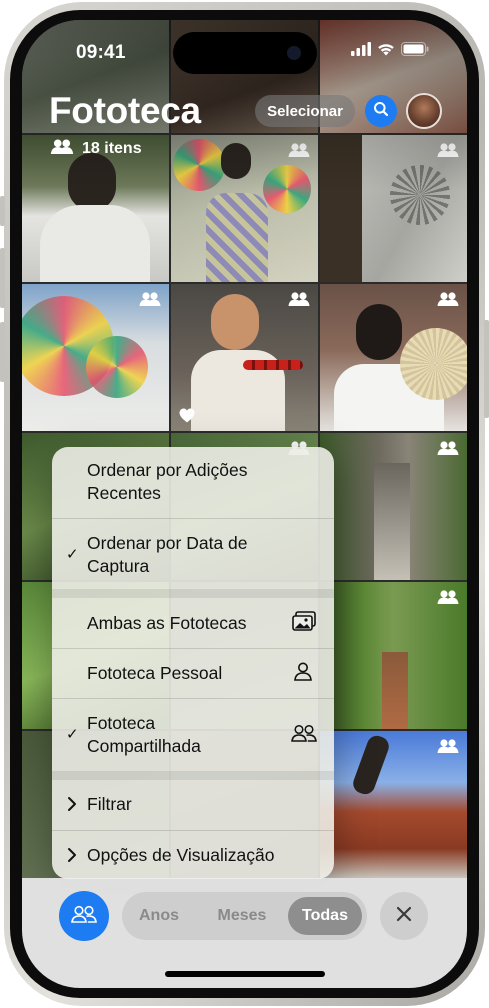 This screenshot has width=489, height=1008. I want to click on close-icon, so click(404, 916).